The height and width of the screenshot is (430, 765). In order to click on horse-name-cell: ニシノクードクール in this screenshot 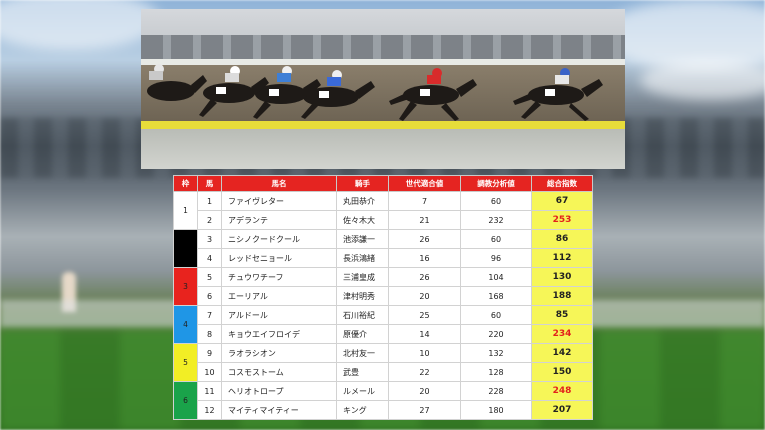, I will do `click(279, 239)`.